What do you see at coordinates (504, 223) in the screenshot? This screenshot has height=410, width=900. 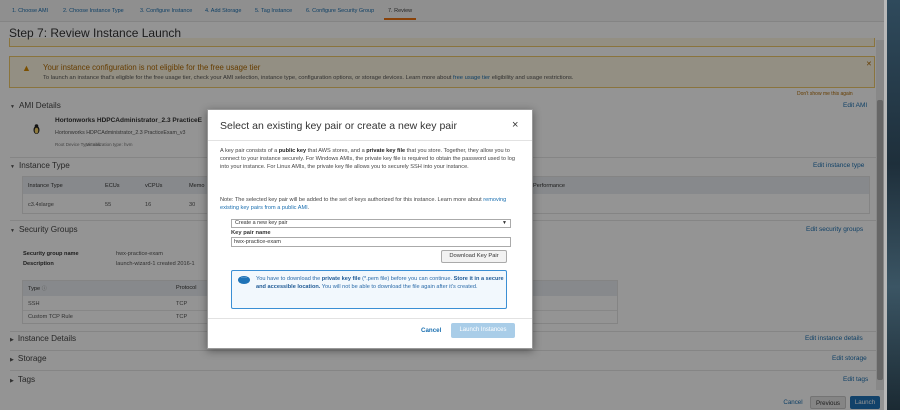 I see `chevron-down-icon: ▼` at bounding box center [504, 223].